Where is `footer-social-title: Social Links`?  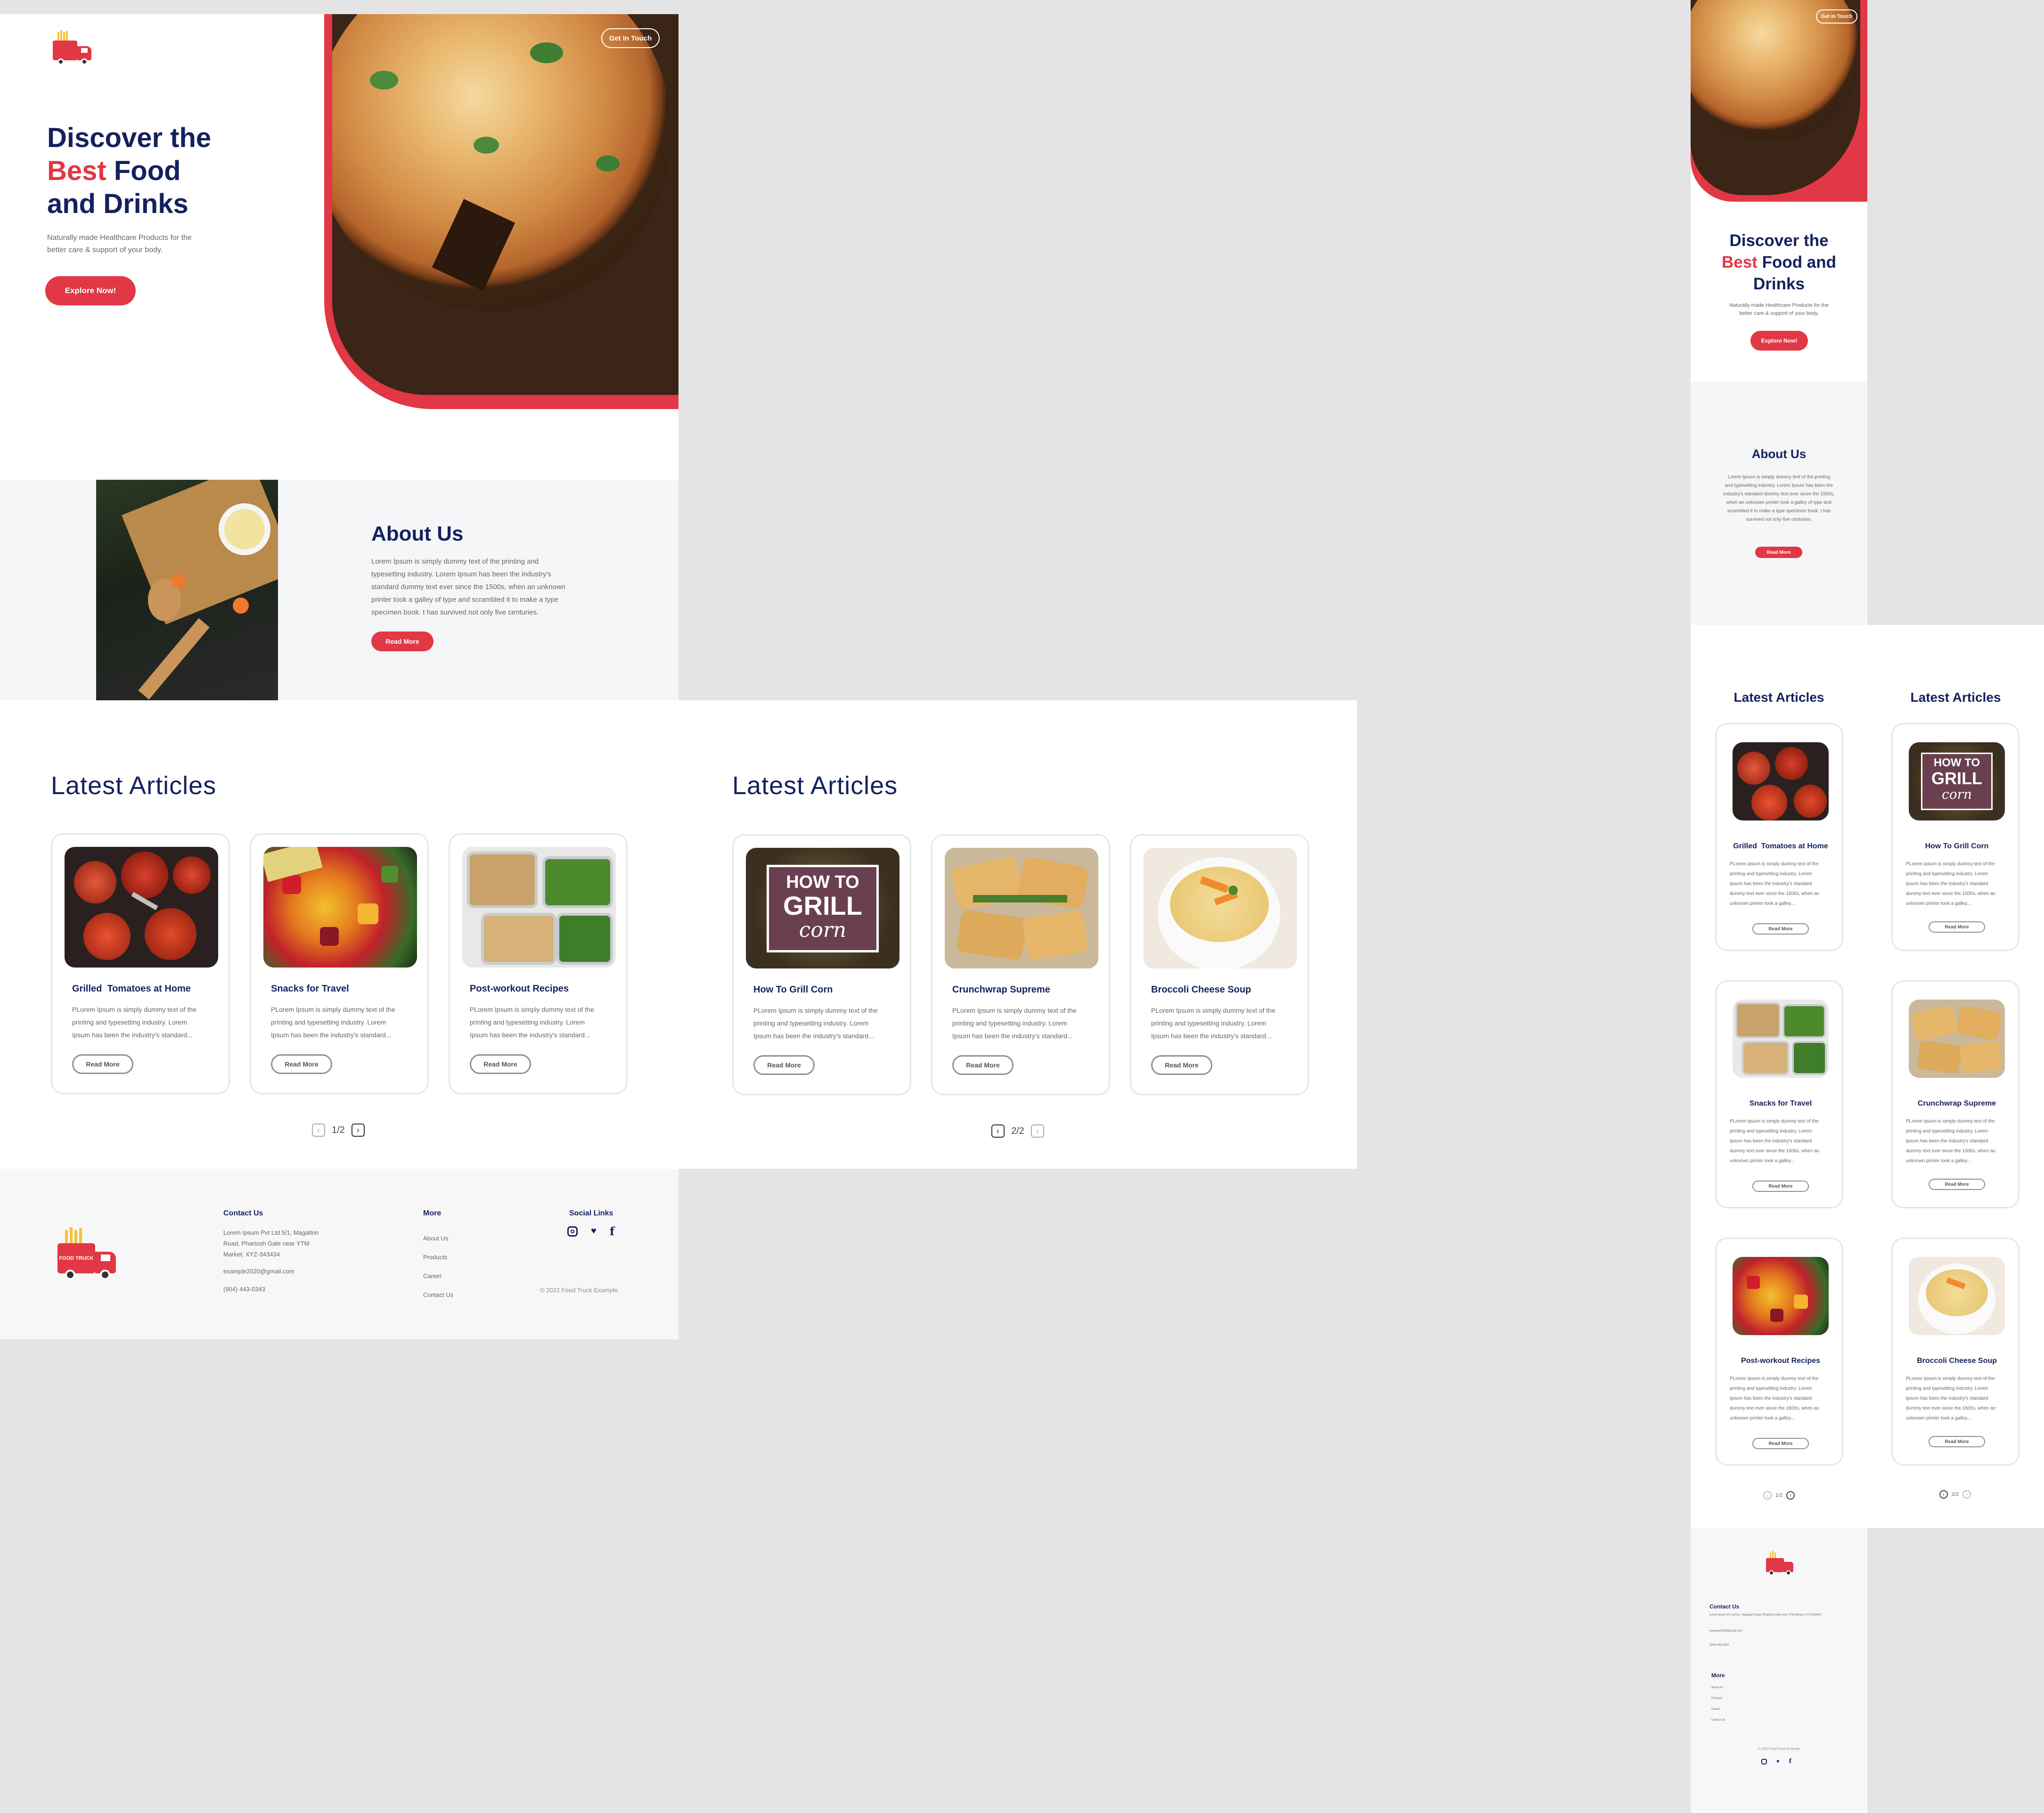 footer-social-title: Social Links is located at coordinates (591, 1213).